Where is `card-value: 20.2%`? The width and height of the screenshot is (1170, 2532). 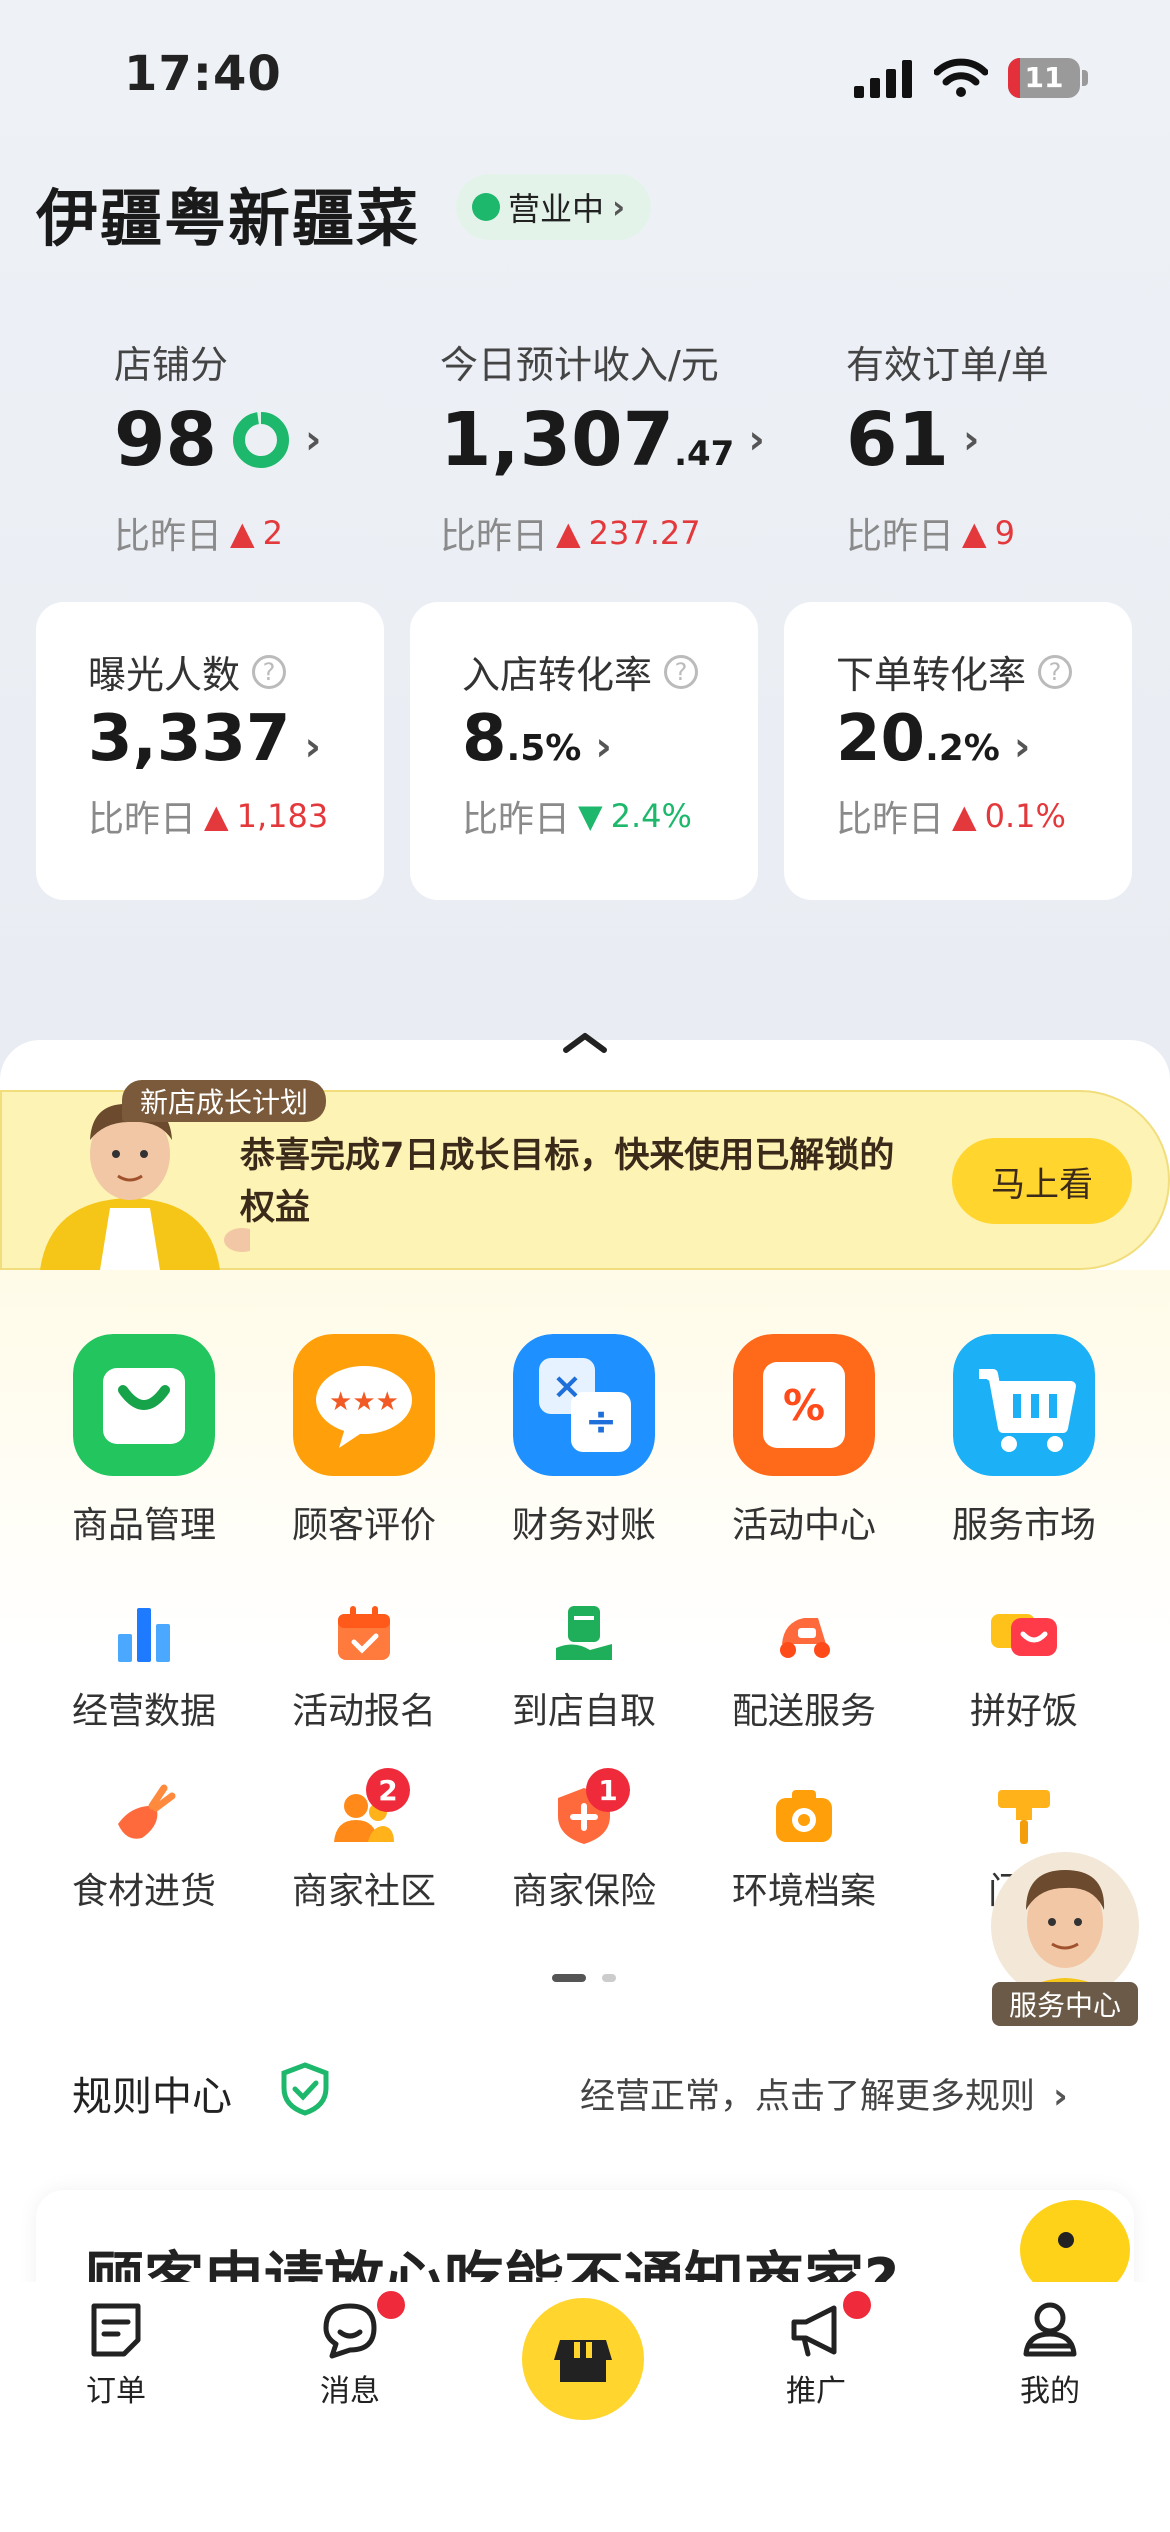 card-value: 20.2% is located at coordinates (918, 739).